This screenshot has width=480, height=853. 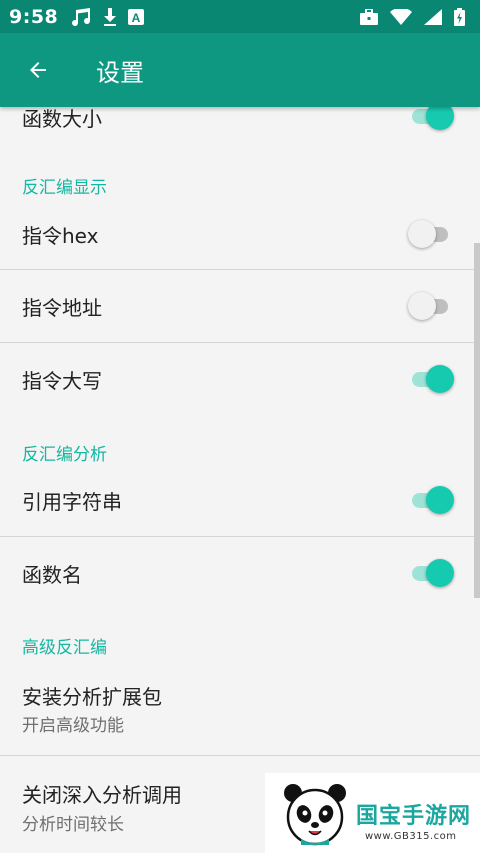 I want to click on page-title: 设置, so click(x=120, y=72).